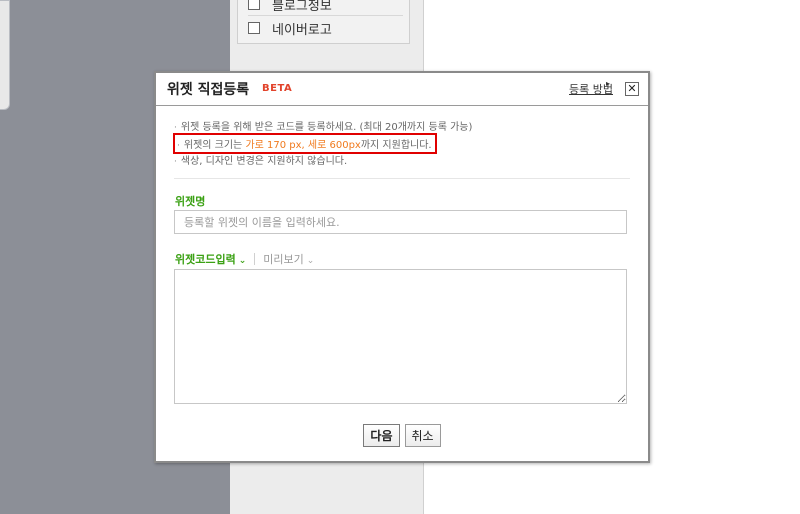 The height and width of the screenshot is (514, 800). Describe the element at coordinates (261, 161) in the screenshot. I see `notice-design-unsupported: · 색상, 디자인 변경은 지원하지 않습니다.` at that location.